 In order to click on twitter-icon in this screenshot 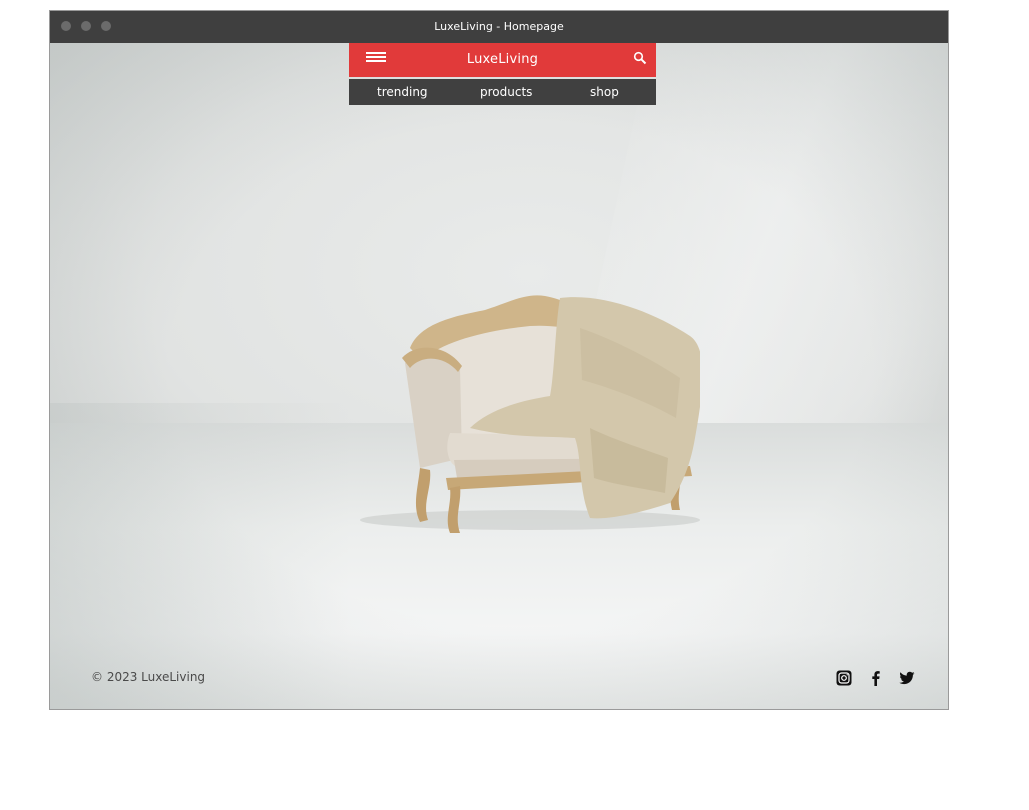, I will do `click(907, 678)`.